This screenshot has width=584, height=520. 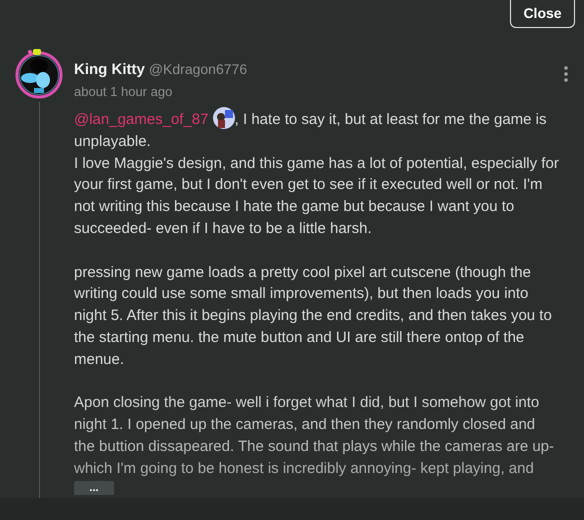 I want to click on more-options-icon, so click(x=566, y=74).